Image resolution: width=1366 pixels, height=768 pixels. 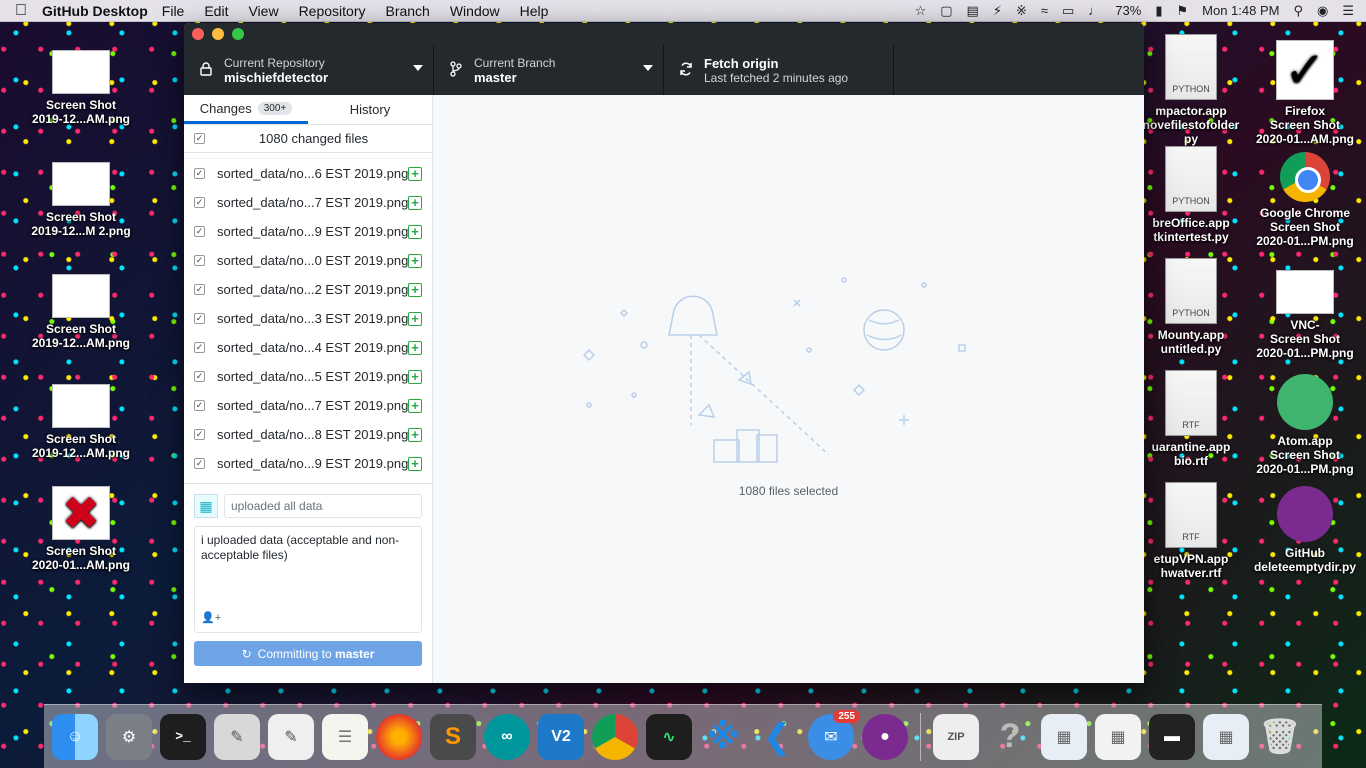 I want to click on minimize-window-button, so click(x=218, y=34).